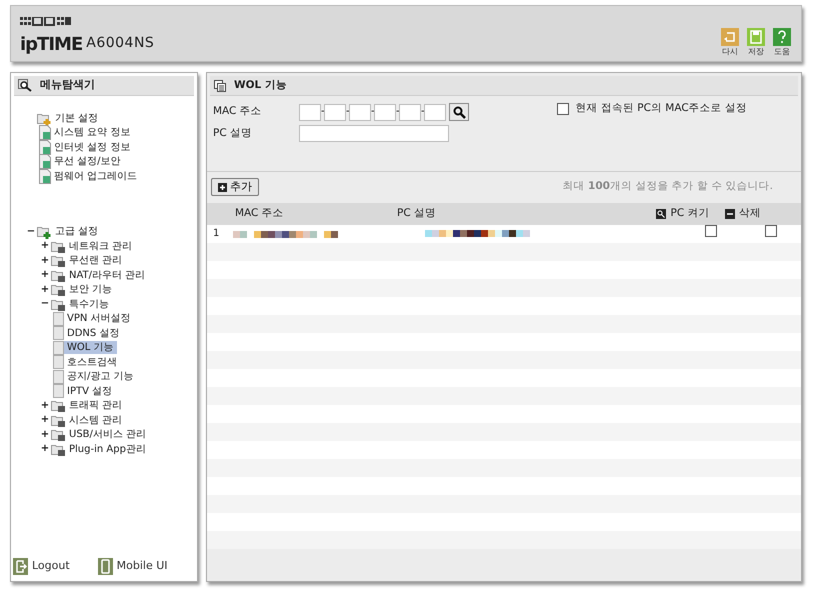 This screenshot has height=594, width=813. I want to click on tree-item: 공지/광고 기능, so click(100, 377).